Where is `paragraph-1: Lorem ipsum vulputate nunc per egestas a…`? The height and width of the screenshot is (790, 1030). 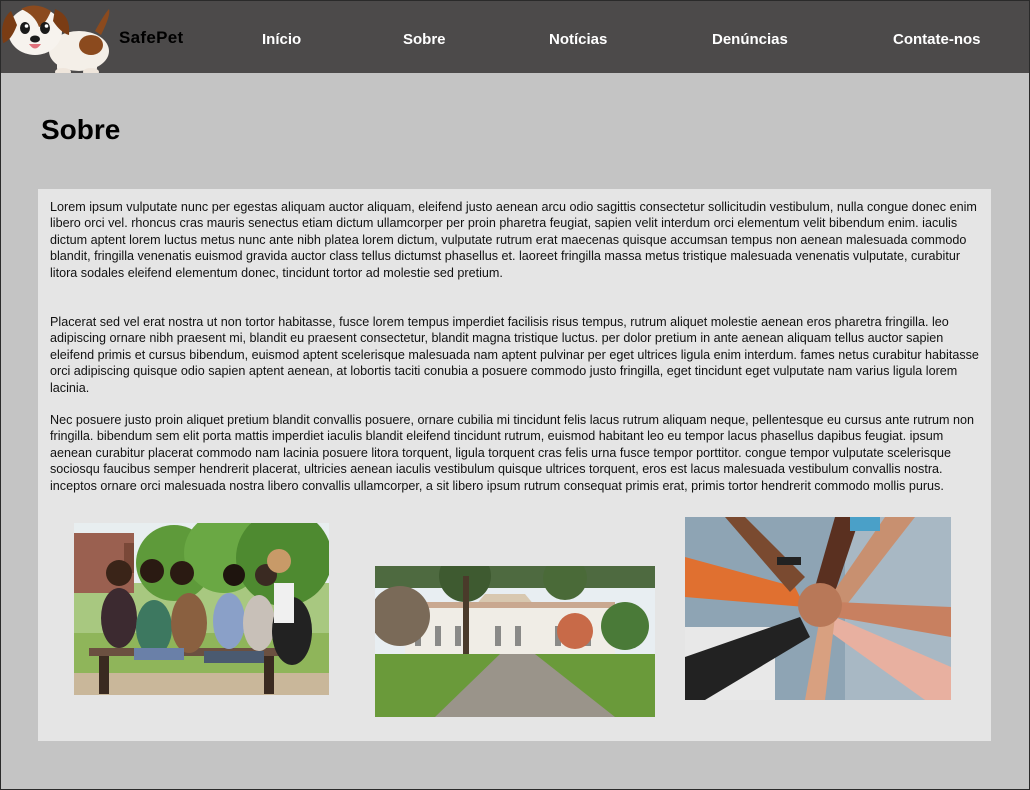 paragraph-1: Lorem ipsum vulputate nunc per egestas a… is located at coordinates (513, 240).